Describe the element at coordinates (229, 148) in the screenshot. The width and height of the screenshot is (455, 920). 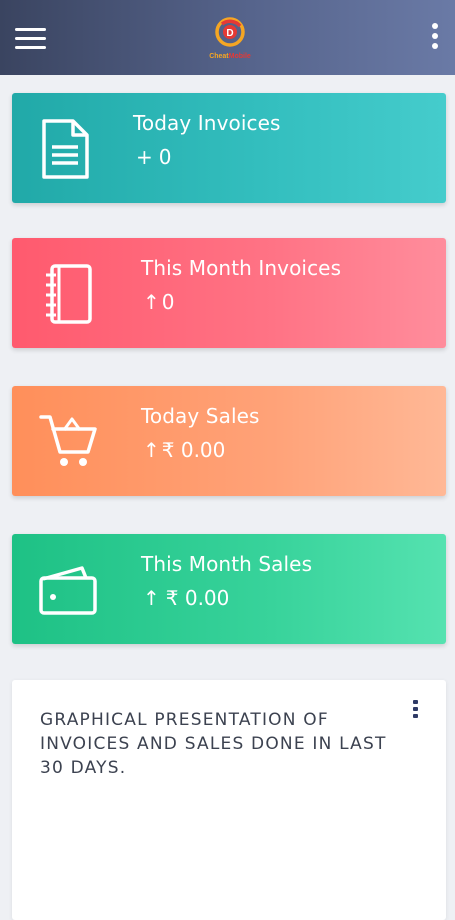
I see `today-invoices-card: Today Invoices + 0` at that location.